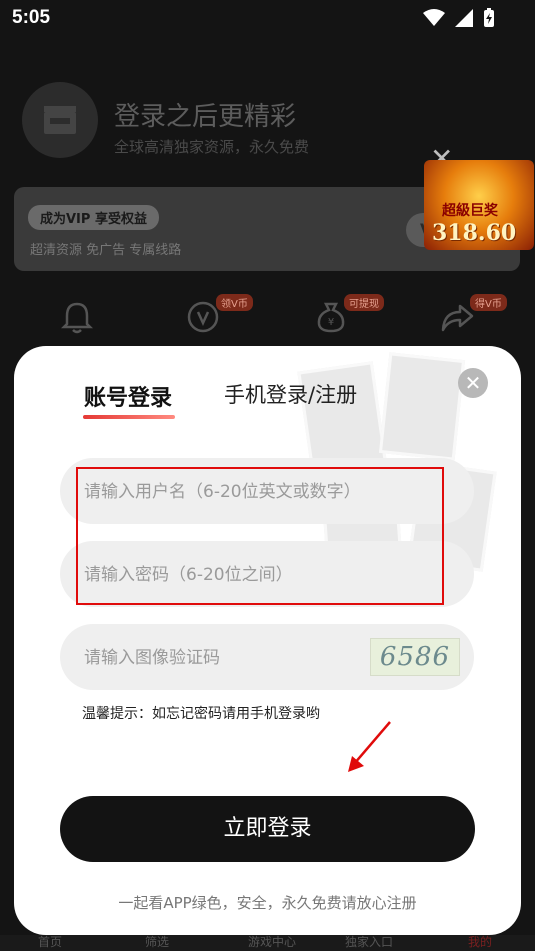  Describe the element at coordinates (205, 117) in the screenshot. I see `profile-title: 登录之后更精彩` at that location.